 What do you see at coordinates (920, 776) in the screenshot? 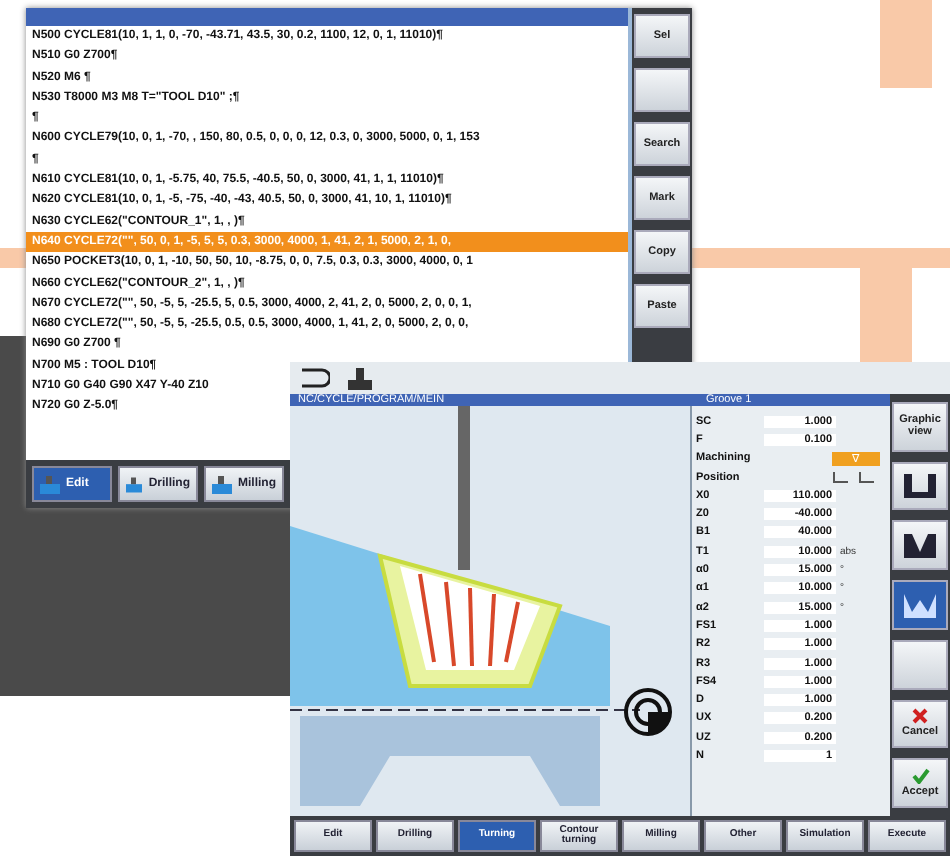
I see `check-icon` at bounding box center [920, 776].